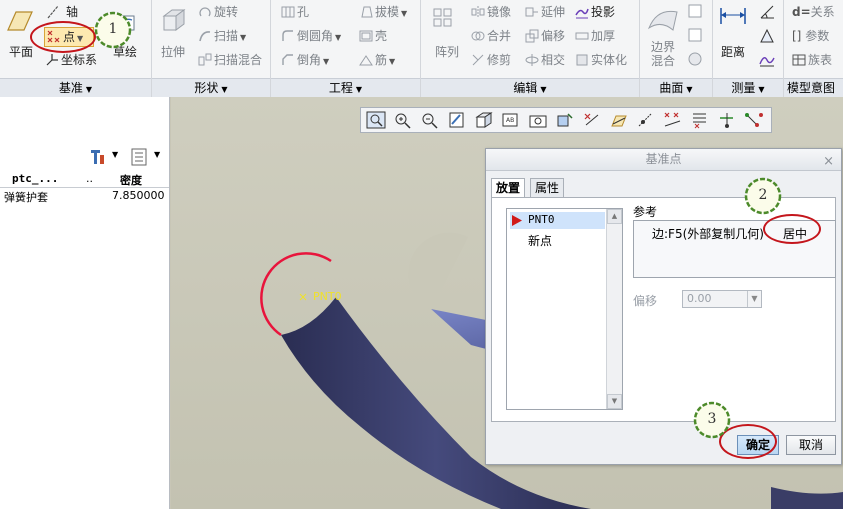 The image size is (843, 509). Describe the element at coordinates (545, 60) in the screenshot. I see `intersect-button: 相交` at that location.